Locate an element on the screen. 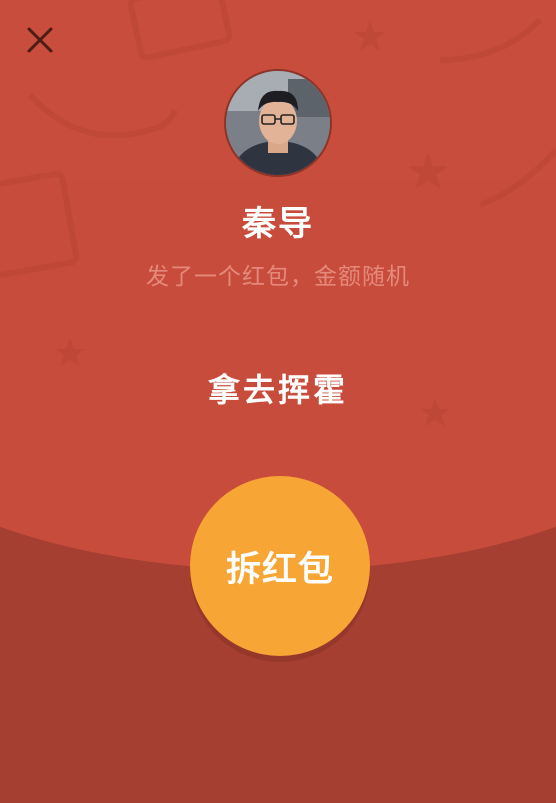 This screenshot has width=556, height=803. avatar-photo is located at coordinates (278, 123).